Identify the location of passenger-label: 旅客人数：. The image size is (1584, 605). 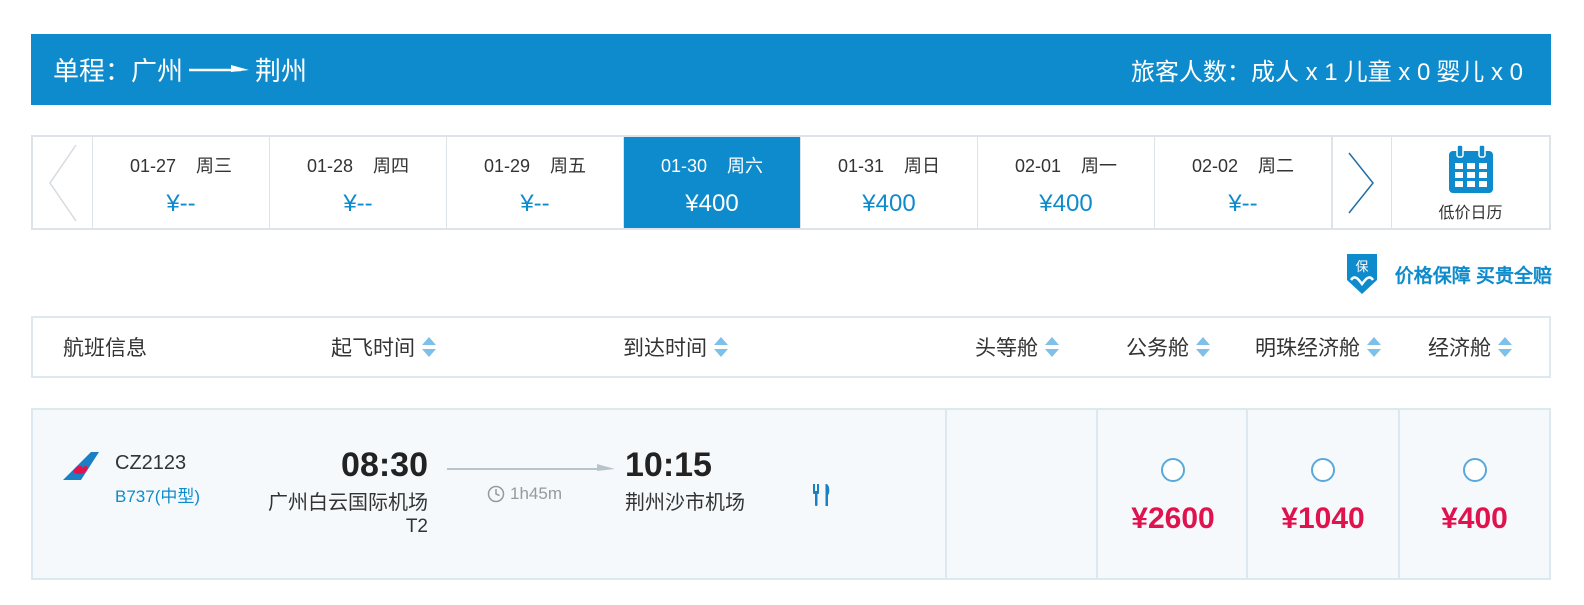
(1190, 72).